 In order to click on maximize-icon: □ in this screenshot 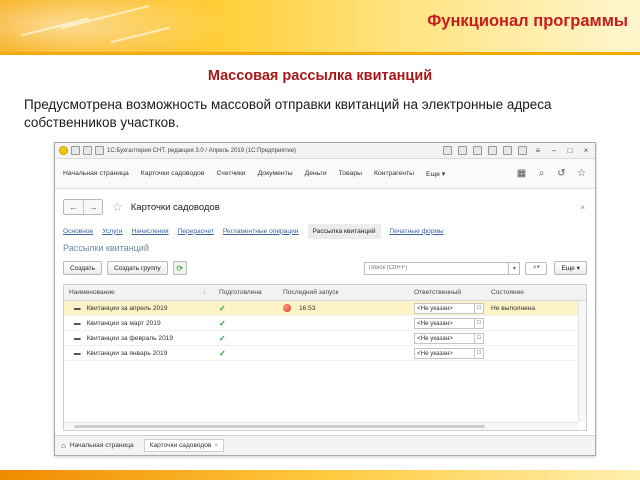, I will do `click(570, 150)`.